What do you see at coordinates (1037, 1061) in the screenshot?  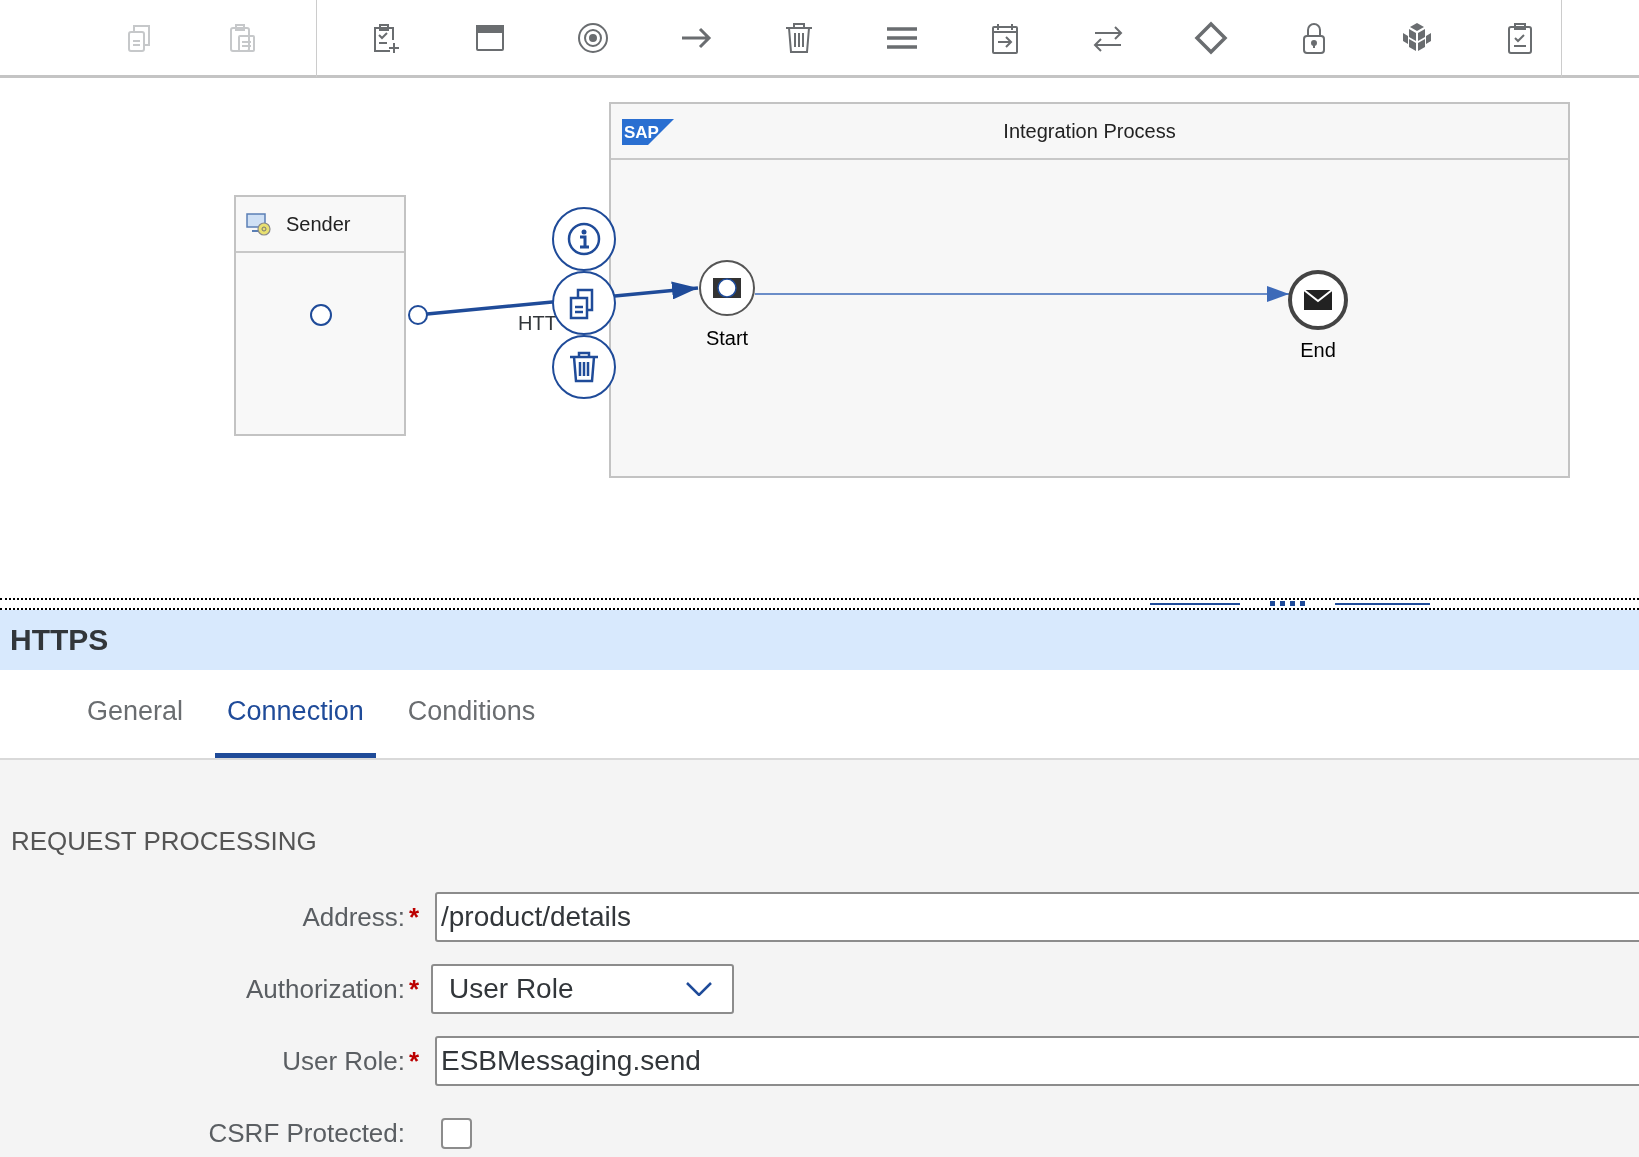 I see `text-field: ESBMessaging.send` at bounding box center [1037, 1061].